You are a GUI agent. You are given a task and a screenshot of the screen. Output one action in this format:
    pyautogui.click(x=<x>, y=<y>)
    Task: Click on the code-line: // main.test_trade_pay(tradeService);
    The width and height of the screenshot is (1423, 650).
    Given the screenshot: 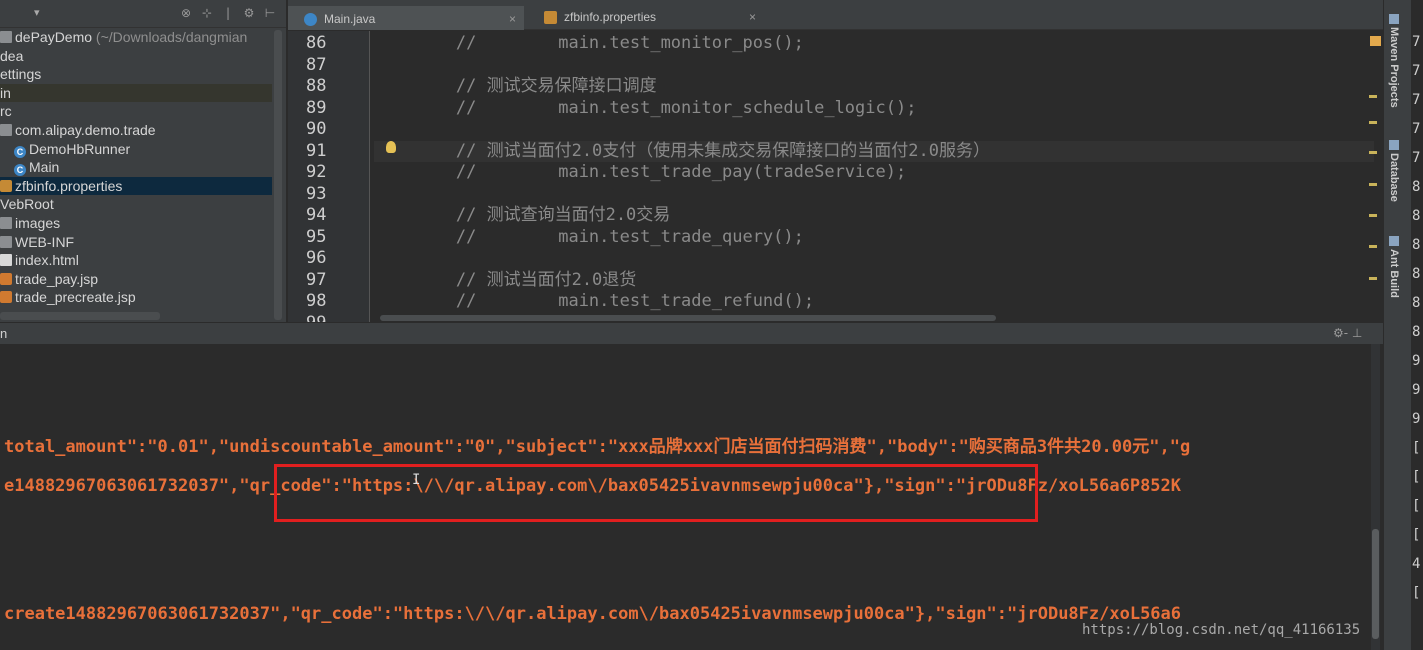 What is the action you would take?
    pyautogui.click(x=874, y=173)
    